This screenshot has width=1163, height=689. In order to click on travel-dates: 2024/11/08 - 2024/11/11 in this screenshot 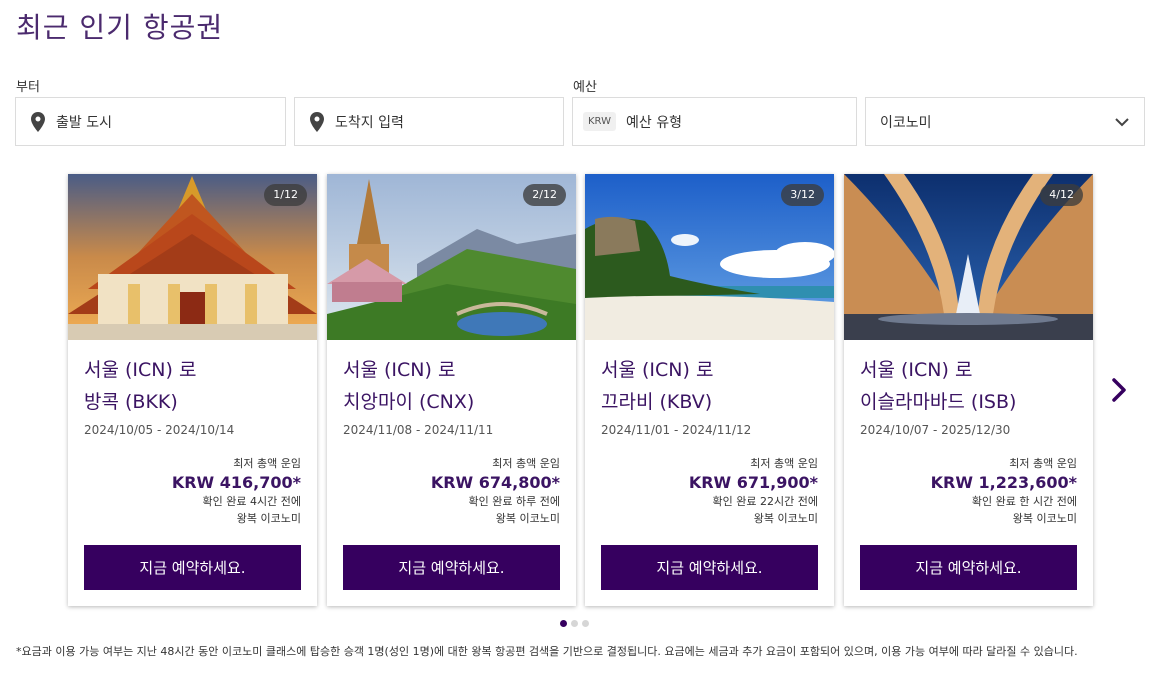, I will do `click(418, 430)`.